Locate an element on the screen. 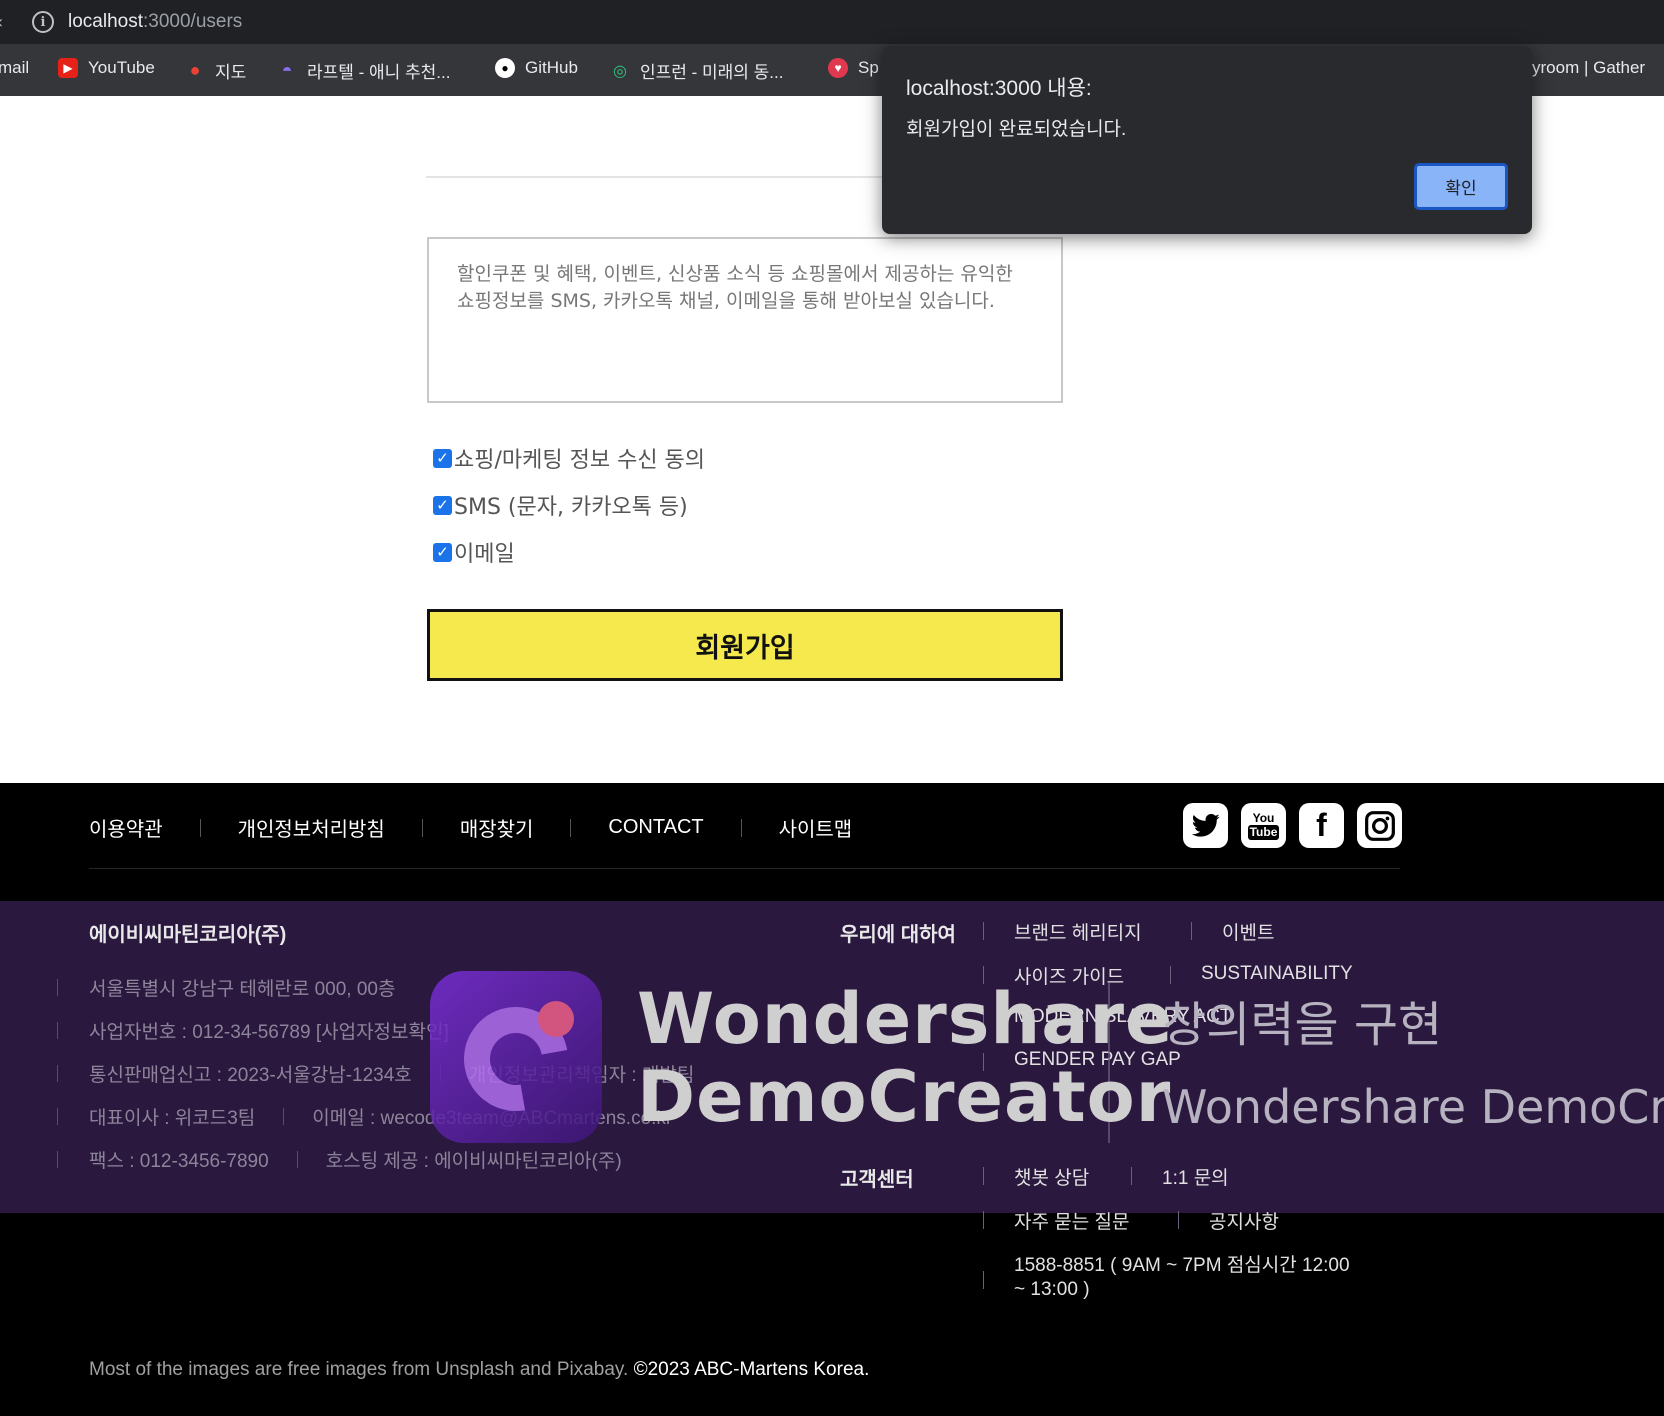 The image size is (1664, 1416). address-bar: ‹ i localhost:3000/users is located at coordinates (832, 22).